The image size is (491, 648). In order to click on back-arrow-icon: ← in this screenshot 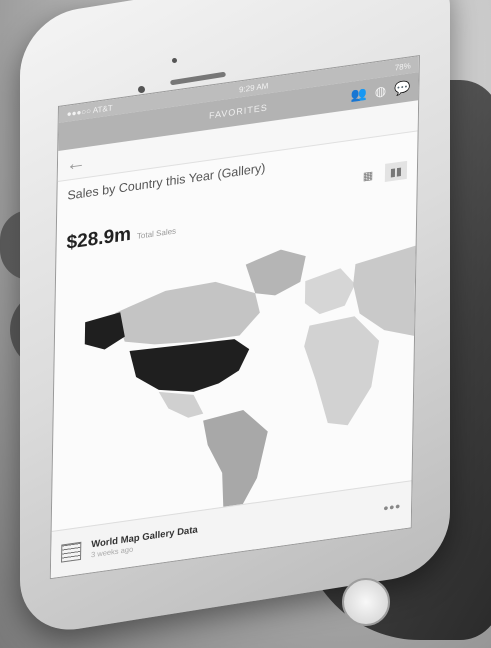, I will do `click(76, 164)`.